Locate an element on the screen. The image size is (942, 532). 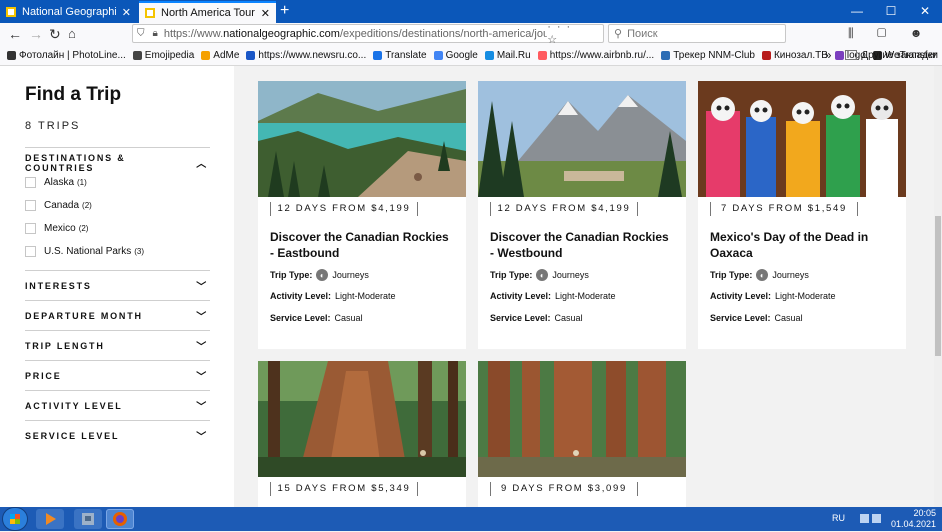
other-bookmarks: » Другие закладки is located at coordinates (881, 55).